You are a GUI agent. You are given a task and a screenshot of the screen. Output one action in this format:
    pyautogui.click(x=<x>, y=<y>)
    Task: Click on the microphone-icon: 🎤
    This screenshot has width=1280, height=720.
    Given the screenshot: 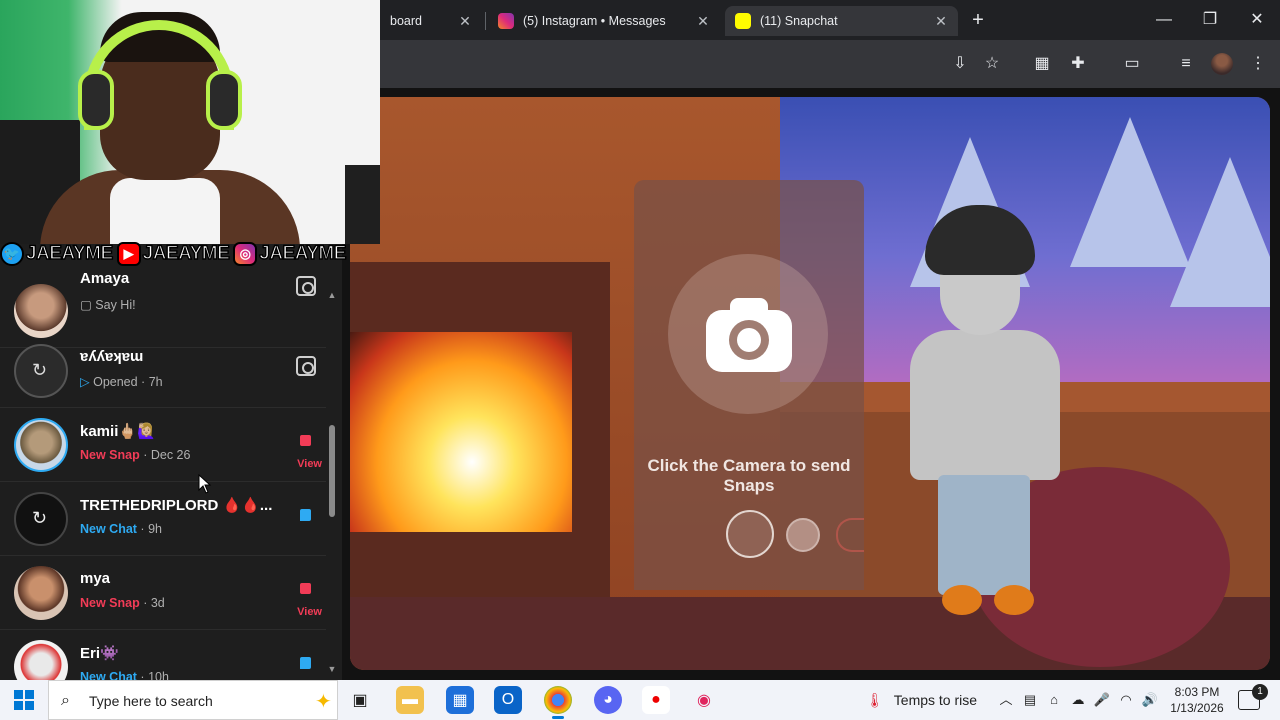 What is the action you would take?
    pyautogui.click(x=1102, y=700)
    